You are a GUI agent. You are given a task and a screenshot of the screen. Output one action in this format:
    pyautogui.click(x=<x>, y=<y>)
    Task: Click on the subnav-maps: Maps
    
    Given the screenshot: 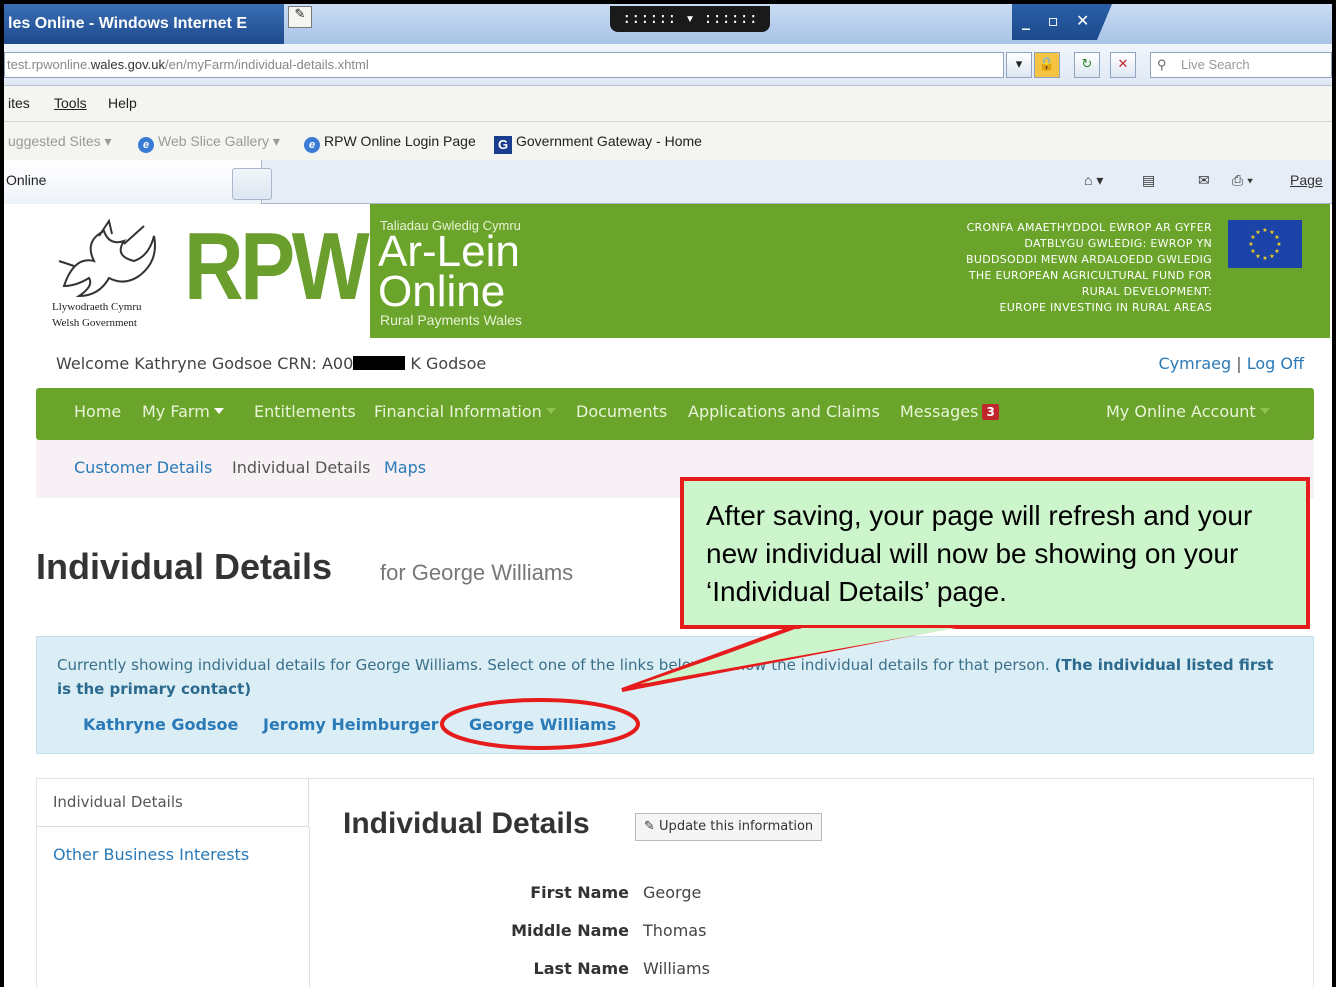 What is the action you would take?
    pyautogui.click(x=405, y=467)
    